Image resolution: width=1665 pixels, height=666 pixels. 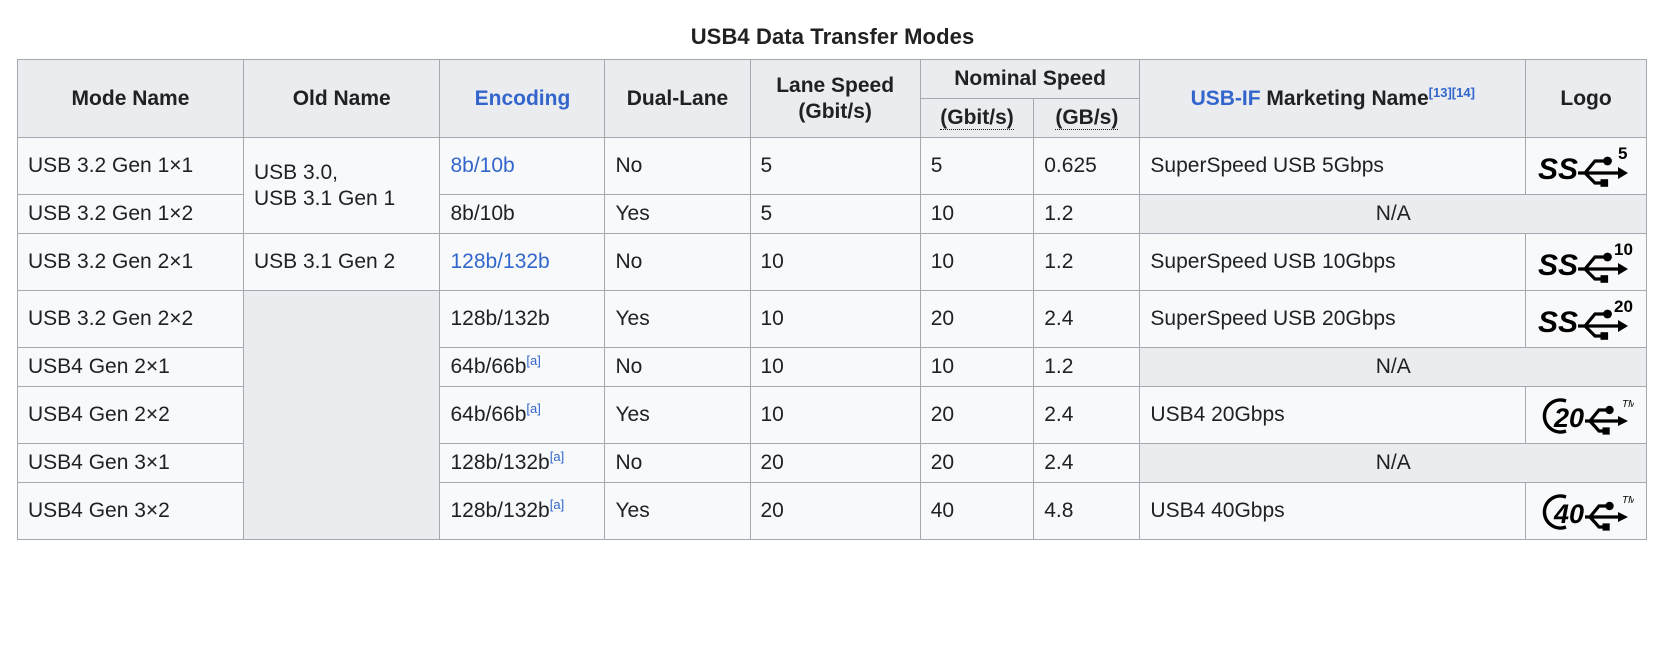 What do you see at coordinates (1622, 154) in the screenshot?
I see `svg-text: 5` at bounding box center [1622, 154].